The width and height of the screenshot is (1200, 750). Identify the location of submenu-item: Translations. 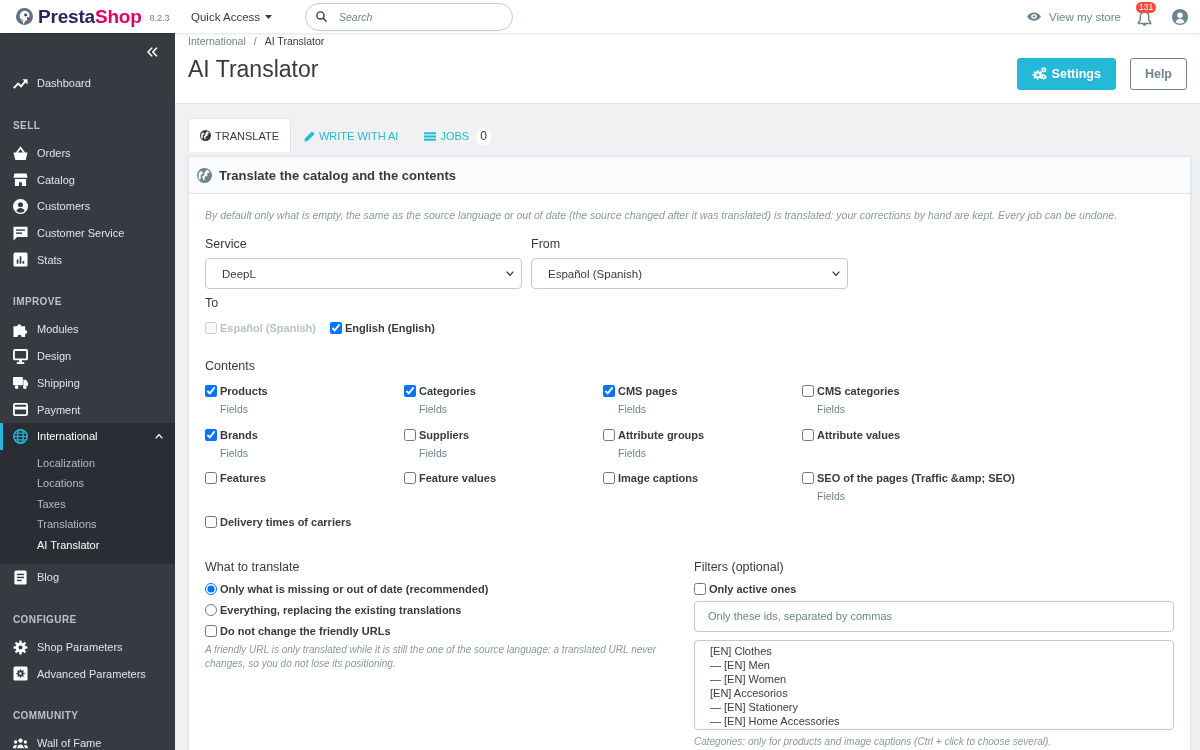
(67, 524).